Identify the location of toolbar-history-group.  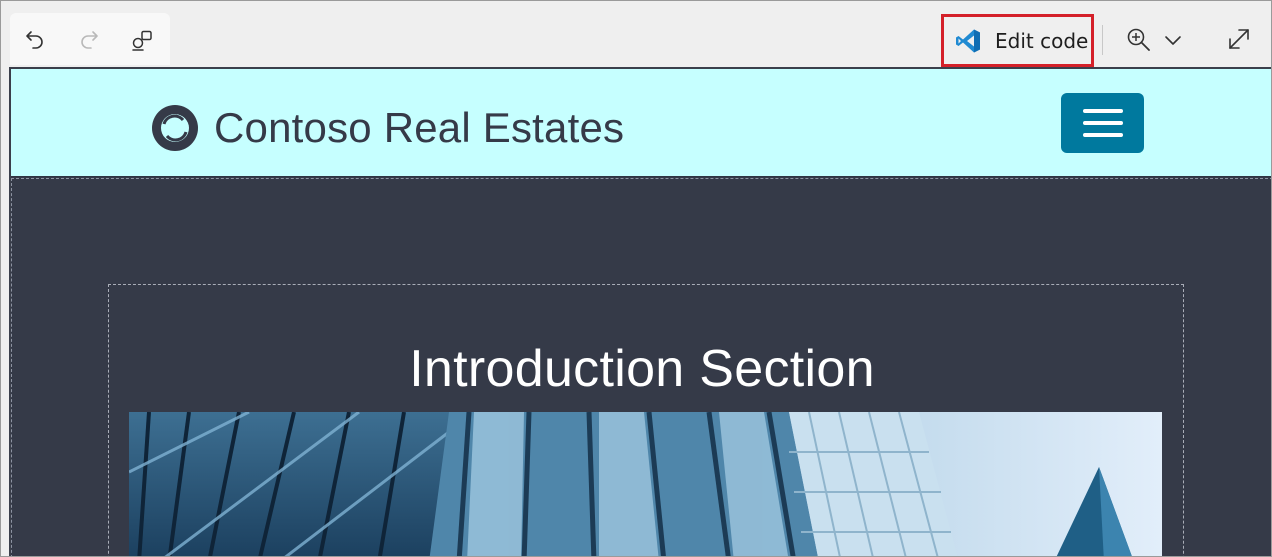
(90, 39).